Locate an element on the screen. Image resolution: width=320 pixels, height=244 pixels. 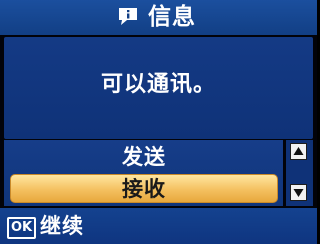
scroll-up-button is located at coordinates (298, 151).